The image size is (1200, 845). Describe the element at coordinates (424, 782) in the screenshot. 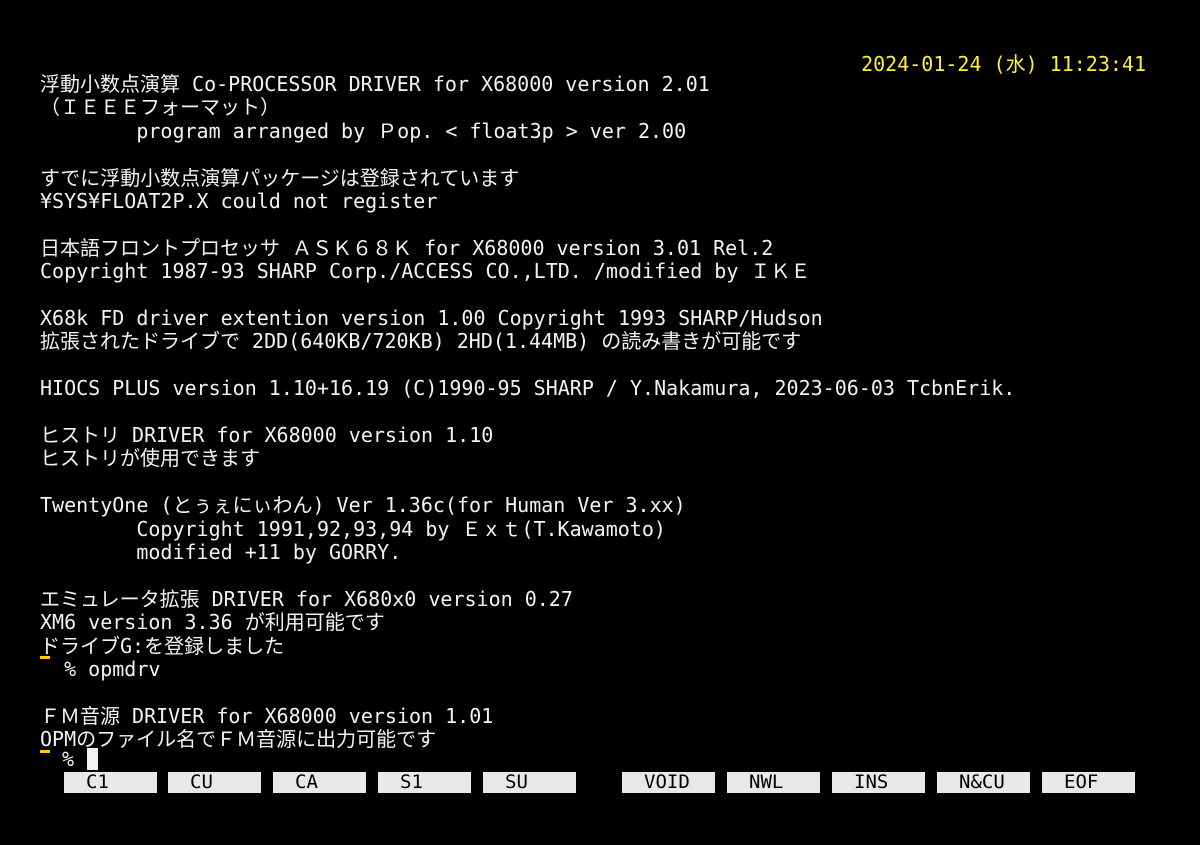

I see `function-key-4: S1` at that location.